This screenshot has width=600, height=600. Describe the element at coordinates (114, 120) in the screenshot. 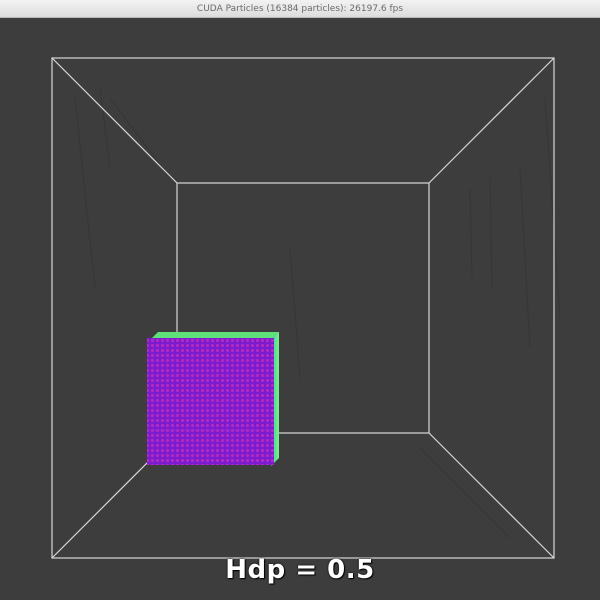

I see `box-corner-edge-tl` at that location.